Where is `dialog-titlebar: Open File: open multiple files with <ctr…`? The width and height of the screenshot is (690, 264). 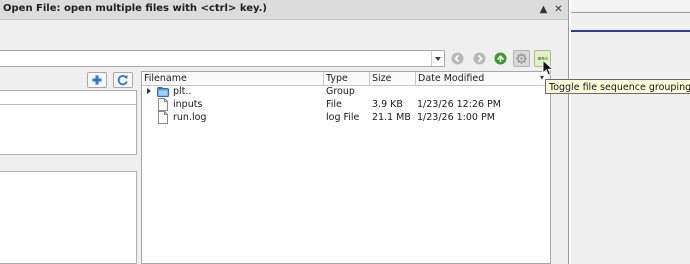
dialog-titlebar: Open File: open multiple files with <ctr… is located at coordinates (284, 10).